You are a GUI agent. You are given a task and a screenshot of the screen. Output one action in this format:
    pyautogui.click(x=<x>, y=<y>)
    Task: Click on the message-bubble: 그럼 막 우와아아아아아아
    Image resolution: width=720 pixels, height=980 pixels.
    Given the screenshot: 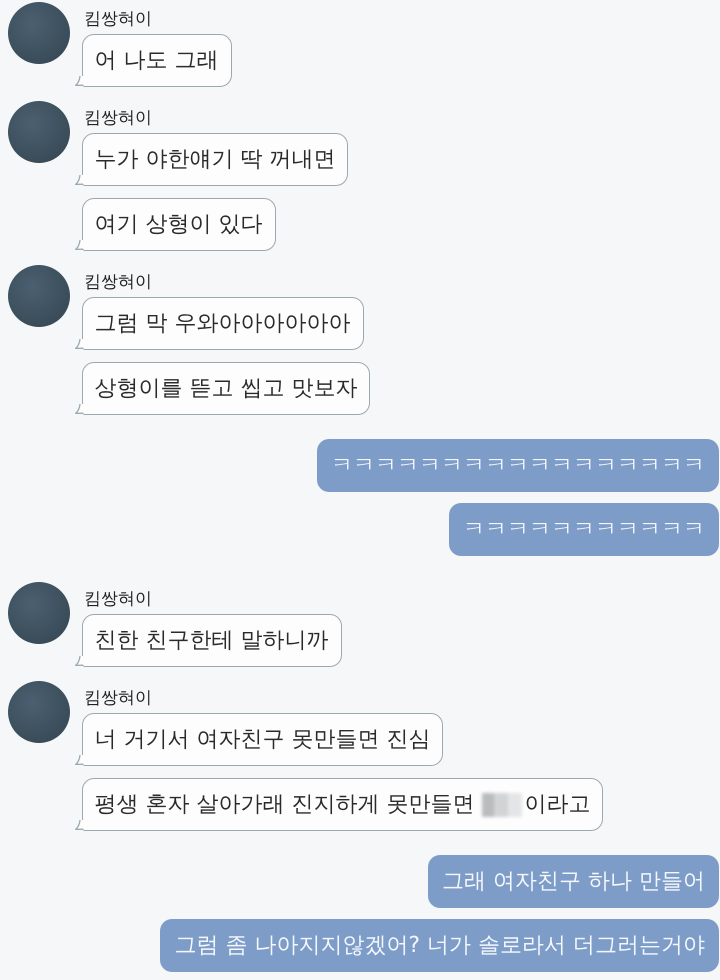 What is the action you would take?
    pyautogui.click(x=223, y=323)
    